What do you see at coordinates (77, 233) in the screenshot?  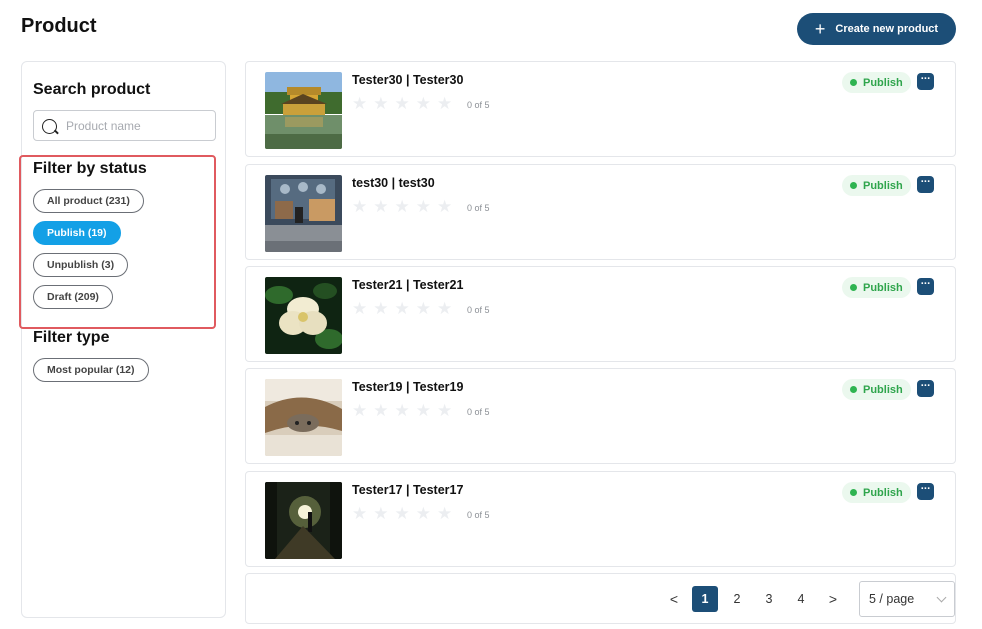 I see `filter-publish: Publish (19)` at bounding box center [77, 233].